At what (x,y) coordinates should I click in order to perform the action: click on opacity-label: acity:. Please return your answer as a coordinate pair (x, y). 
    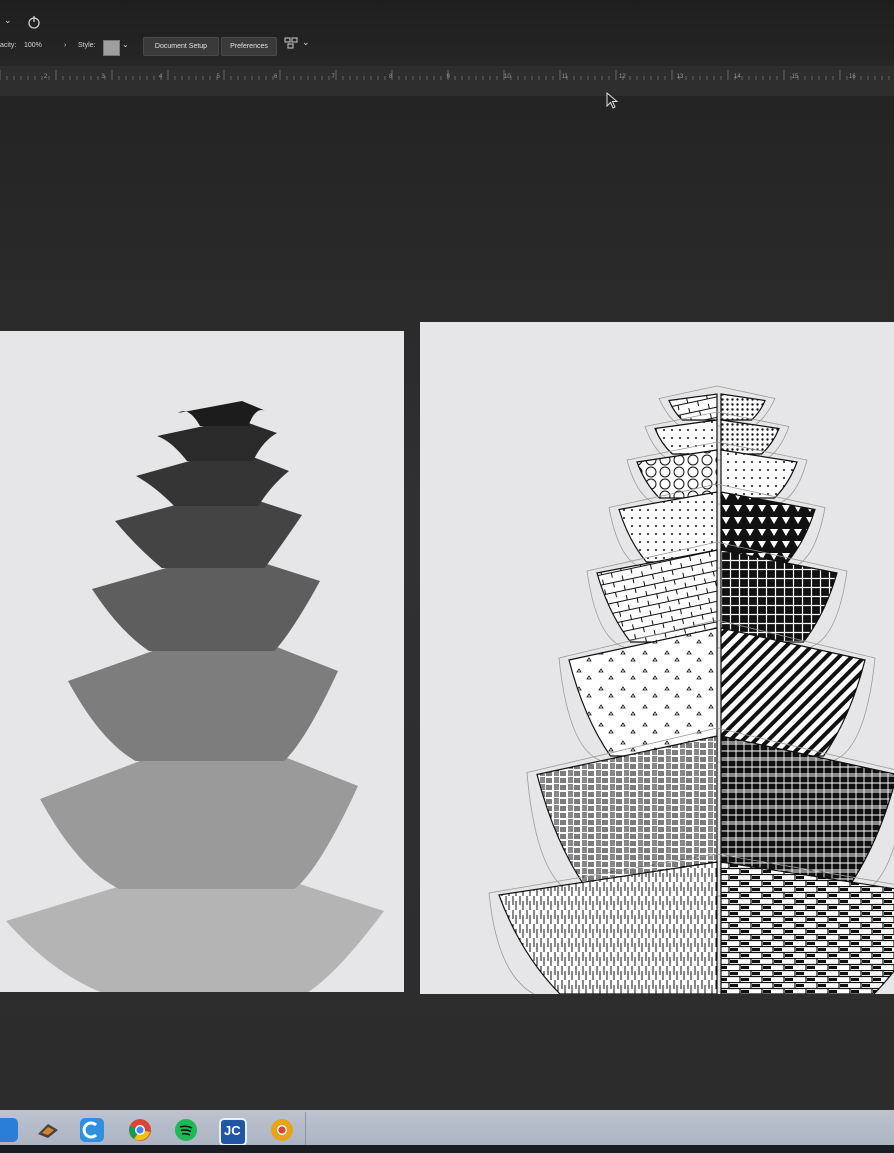
    Looking at the image, I should click on (8, 45).